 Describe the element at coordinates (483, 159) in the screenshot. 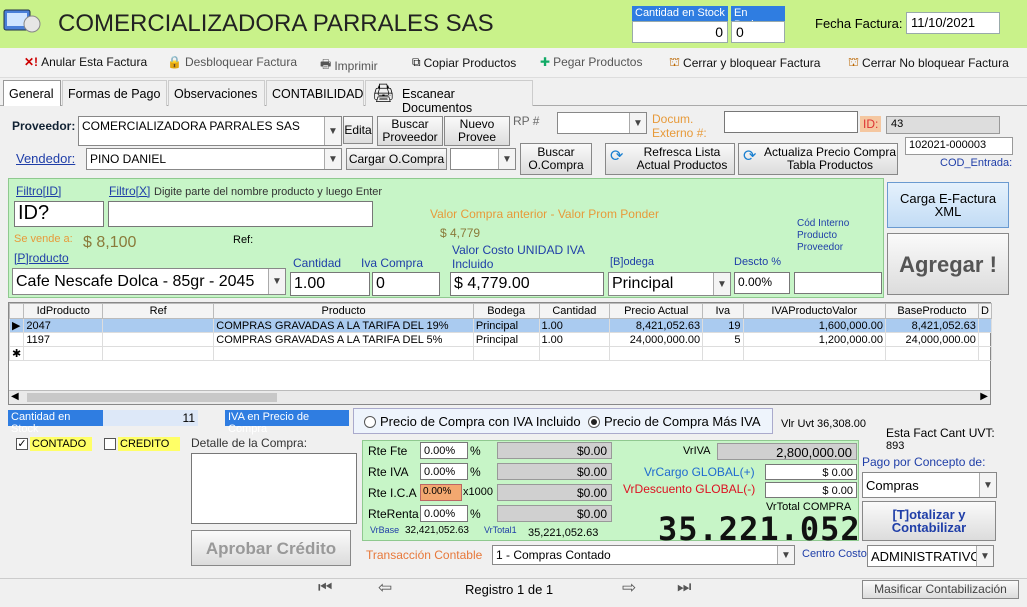

I see `ocompra-select: ▼` at that location.